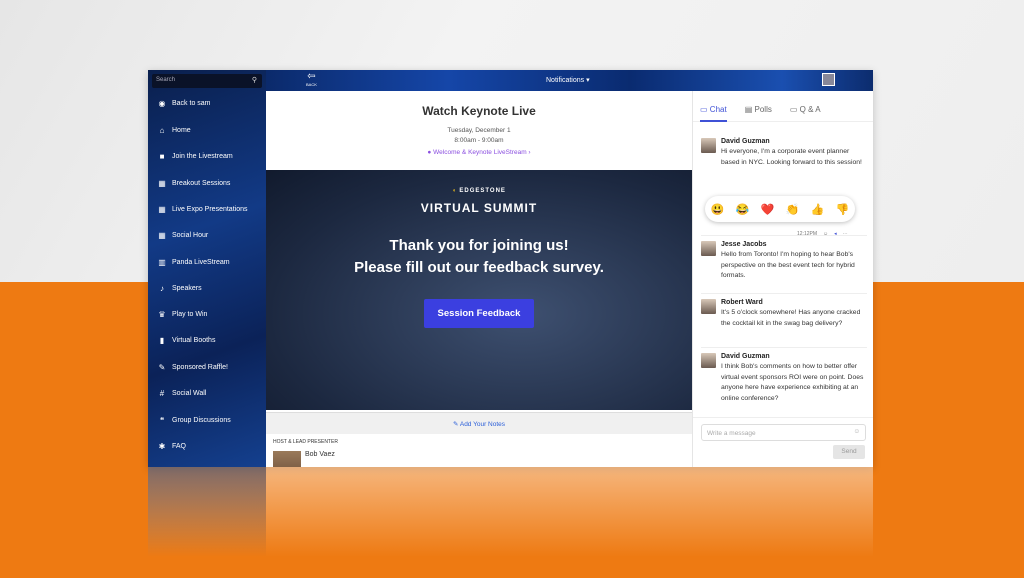 Image resolution: width=1024 pixels, height=578 pixels. What do you see at coordinates (758, 113) in the screenshot?
I see `tab-polls: ▤ Polls` at bounding box center [758, 113].